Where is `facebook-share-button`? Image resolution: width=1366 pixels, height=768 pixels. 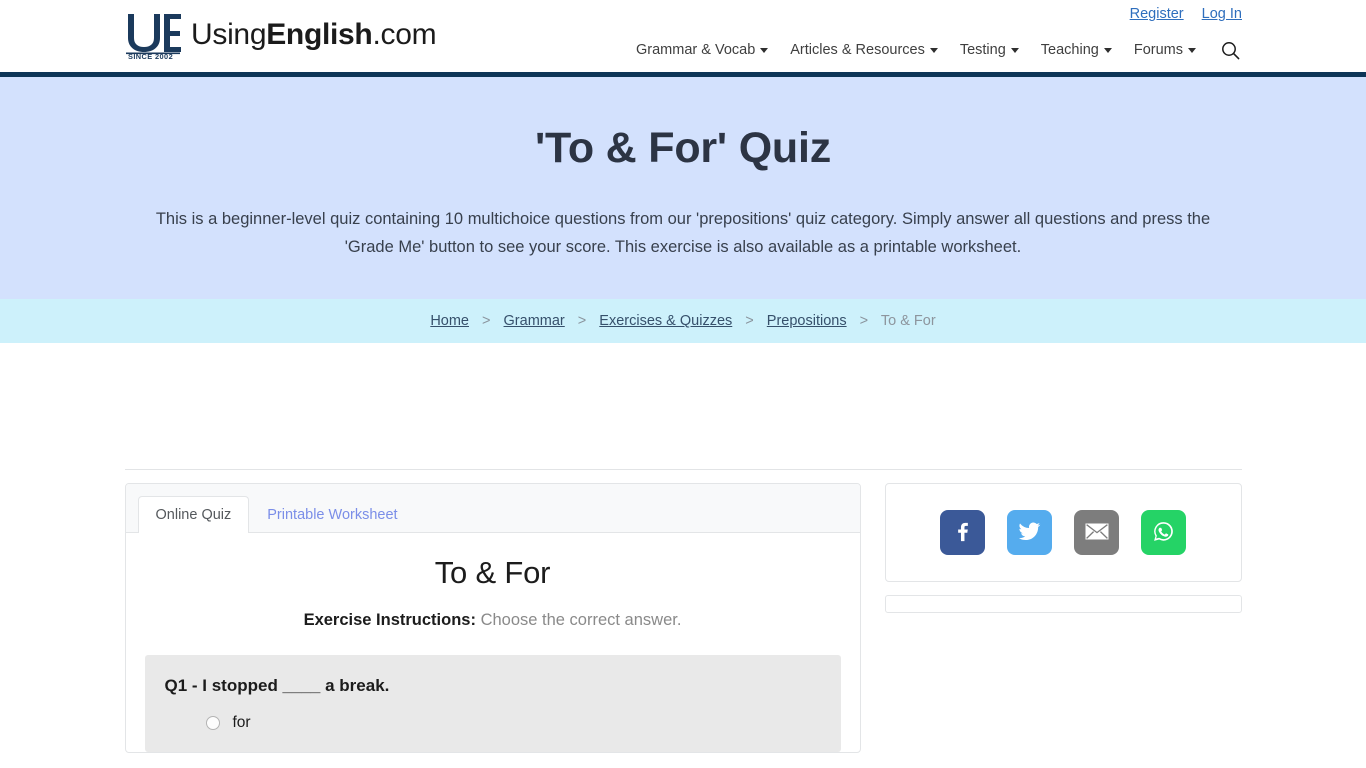
facebook-share-button is located at coordinates (962, 533).